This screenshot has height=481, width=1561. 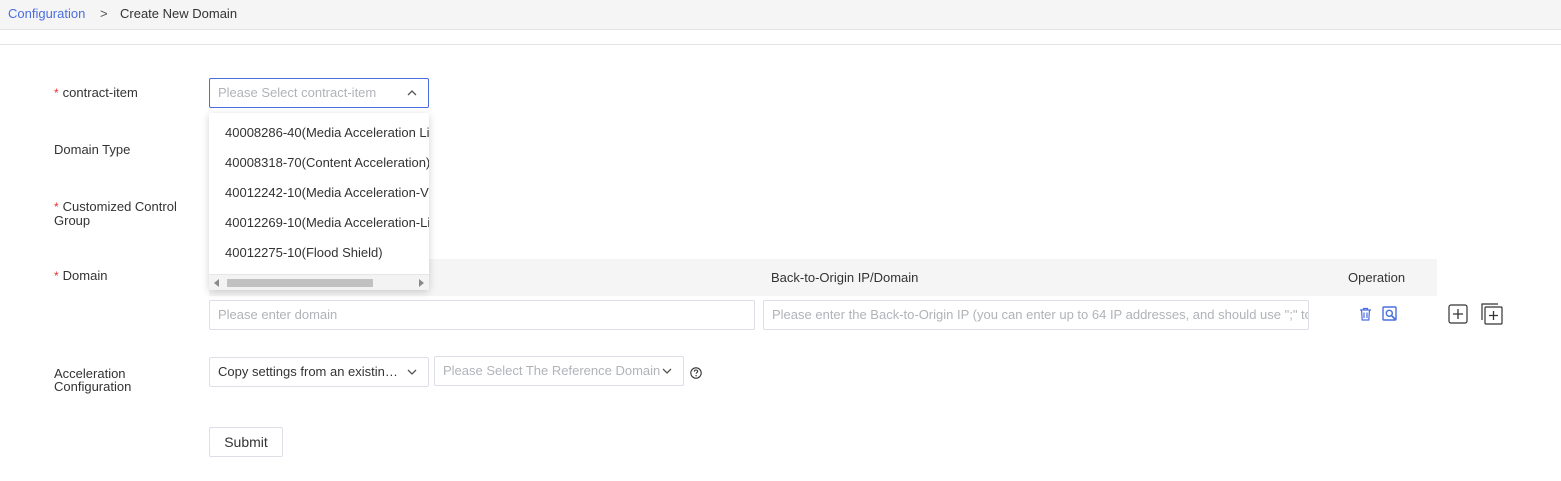 What do you see at coordinates (92, 149) in the screenshot?
I see `domain-type-label: Domain Type` at bounding box center [92, 149].